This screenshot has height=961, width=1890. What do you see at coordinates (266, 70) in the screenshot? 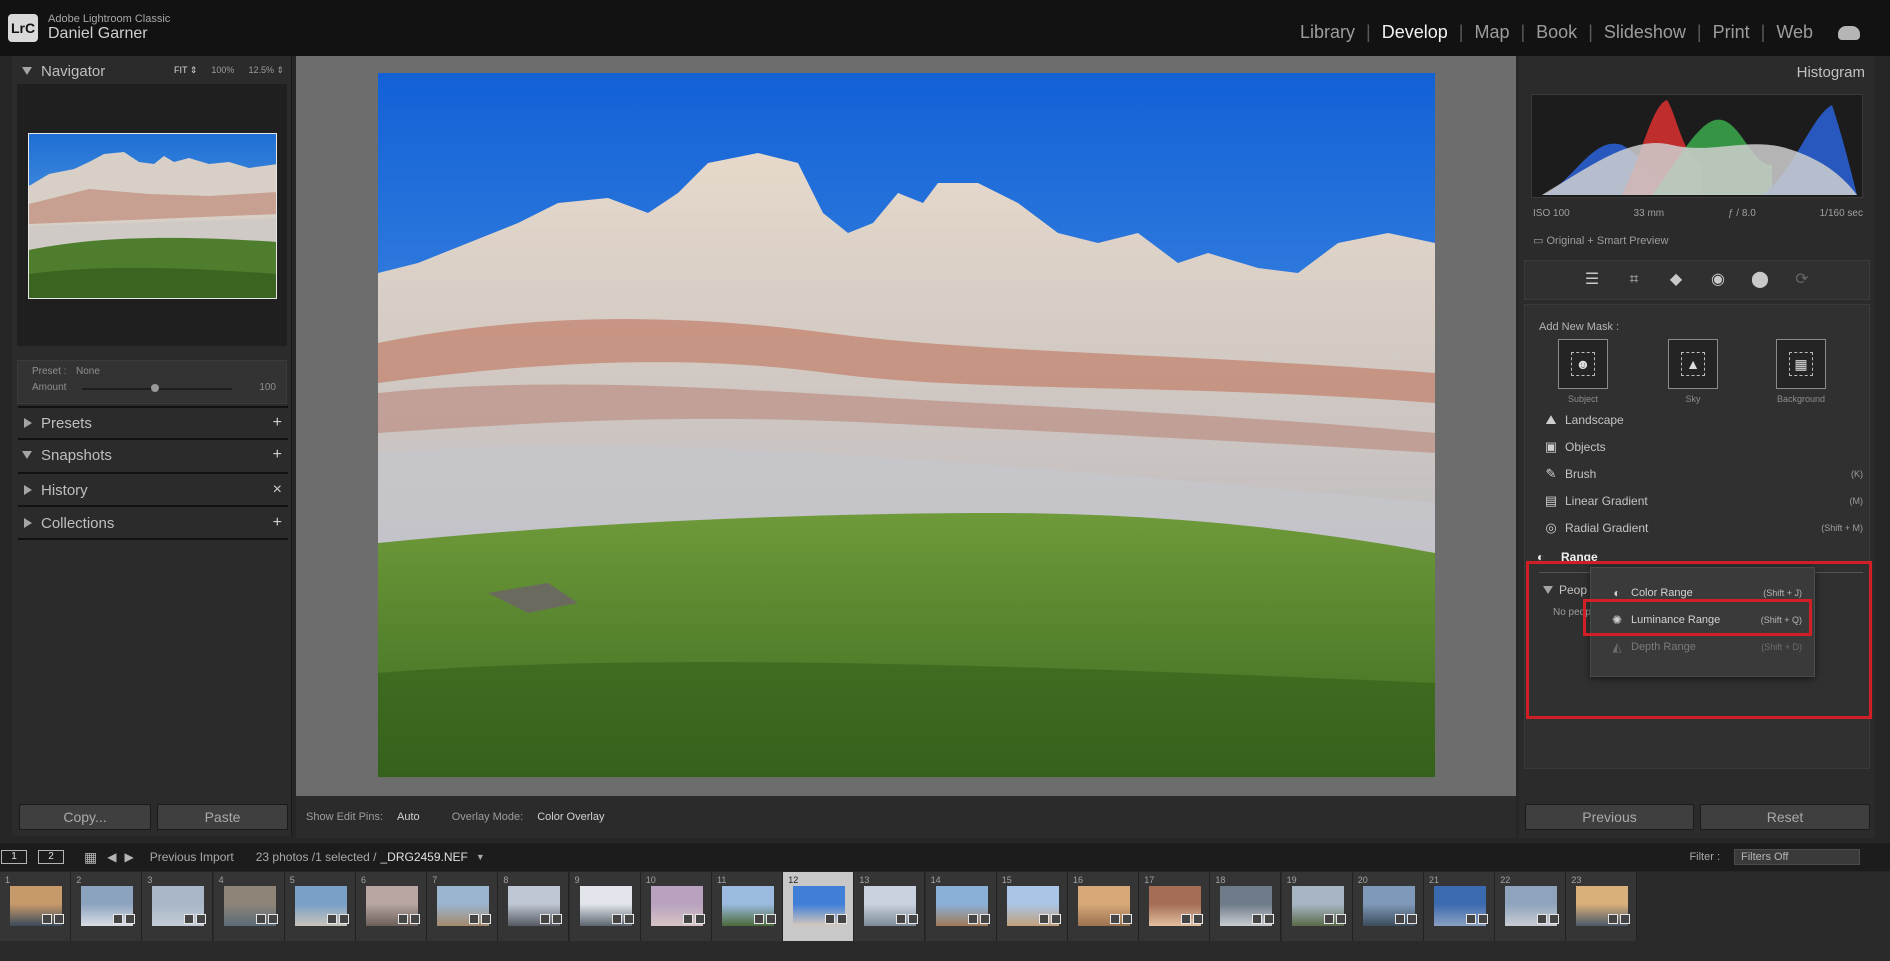
I see `zoom-custom-option: 12.5% ⇕` at bounding box center [266, 70].